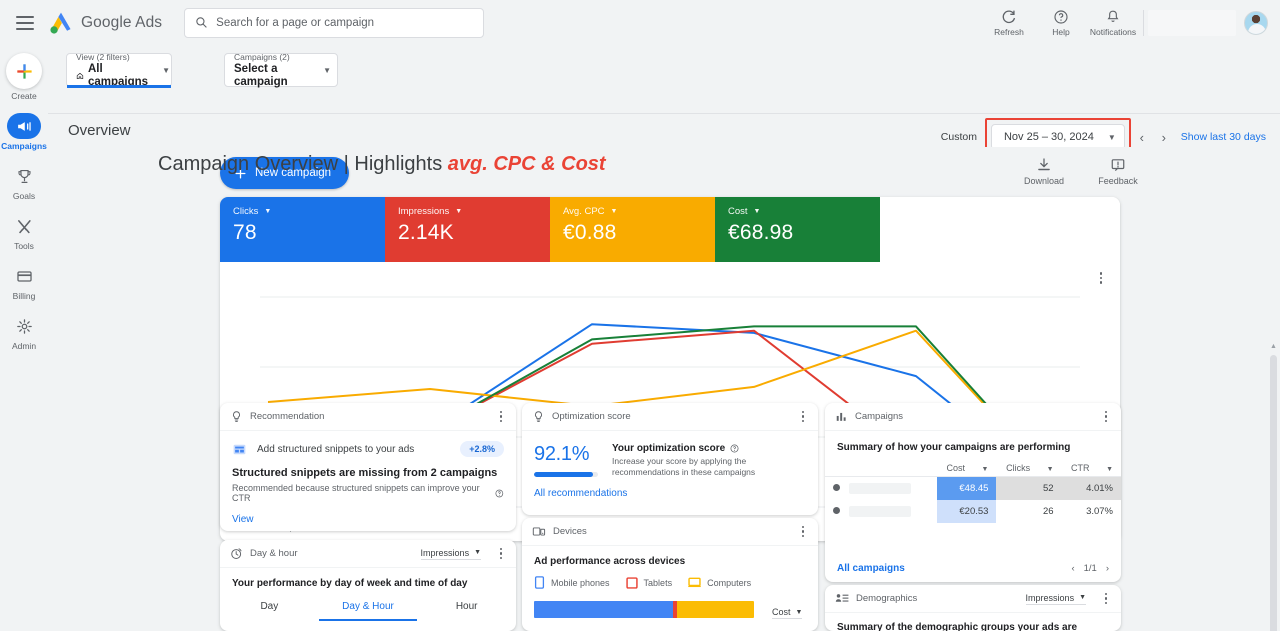  I want to click on feedback-button: Feedback, so click(1118, 171).